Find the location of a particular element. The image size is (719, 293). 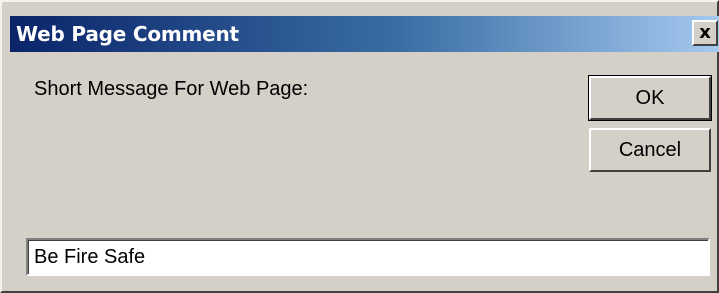

close-icon: x is located at coordinates (705, 32).